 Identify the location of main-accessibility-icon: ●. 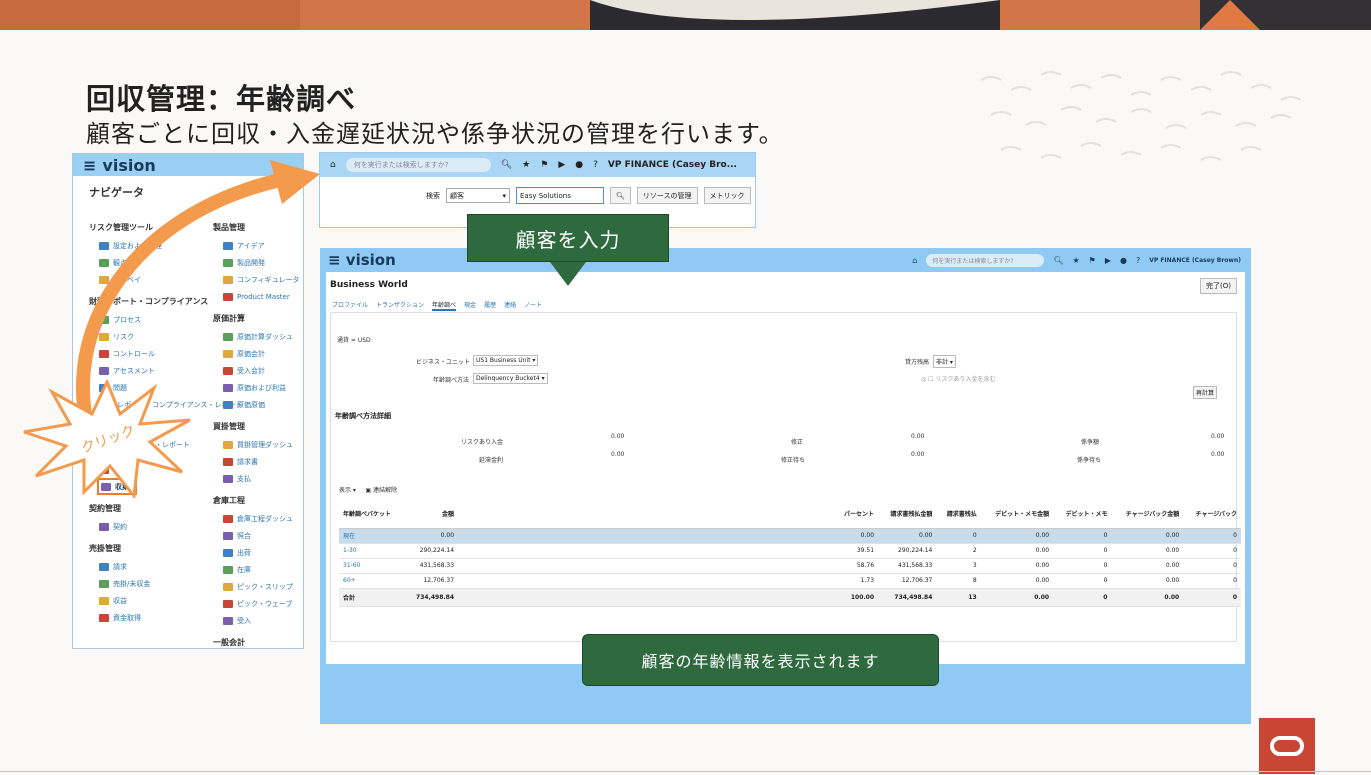
(1123, 260).